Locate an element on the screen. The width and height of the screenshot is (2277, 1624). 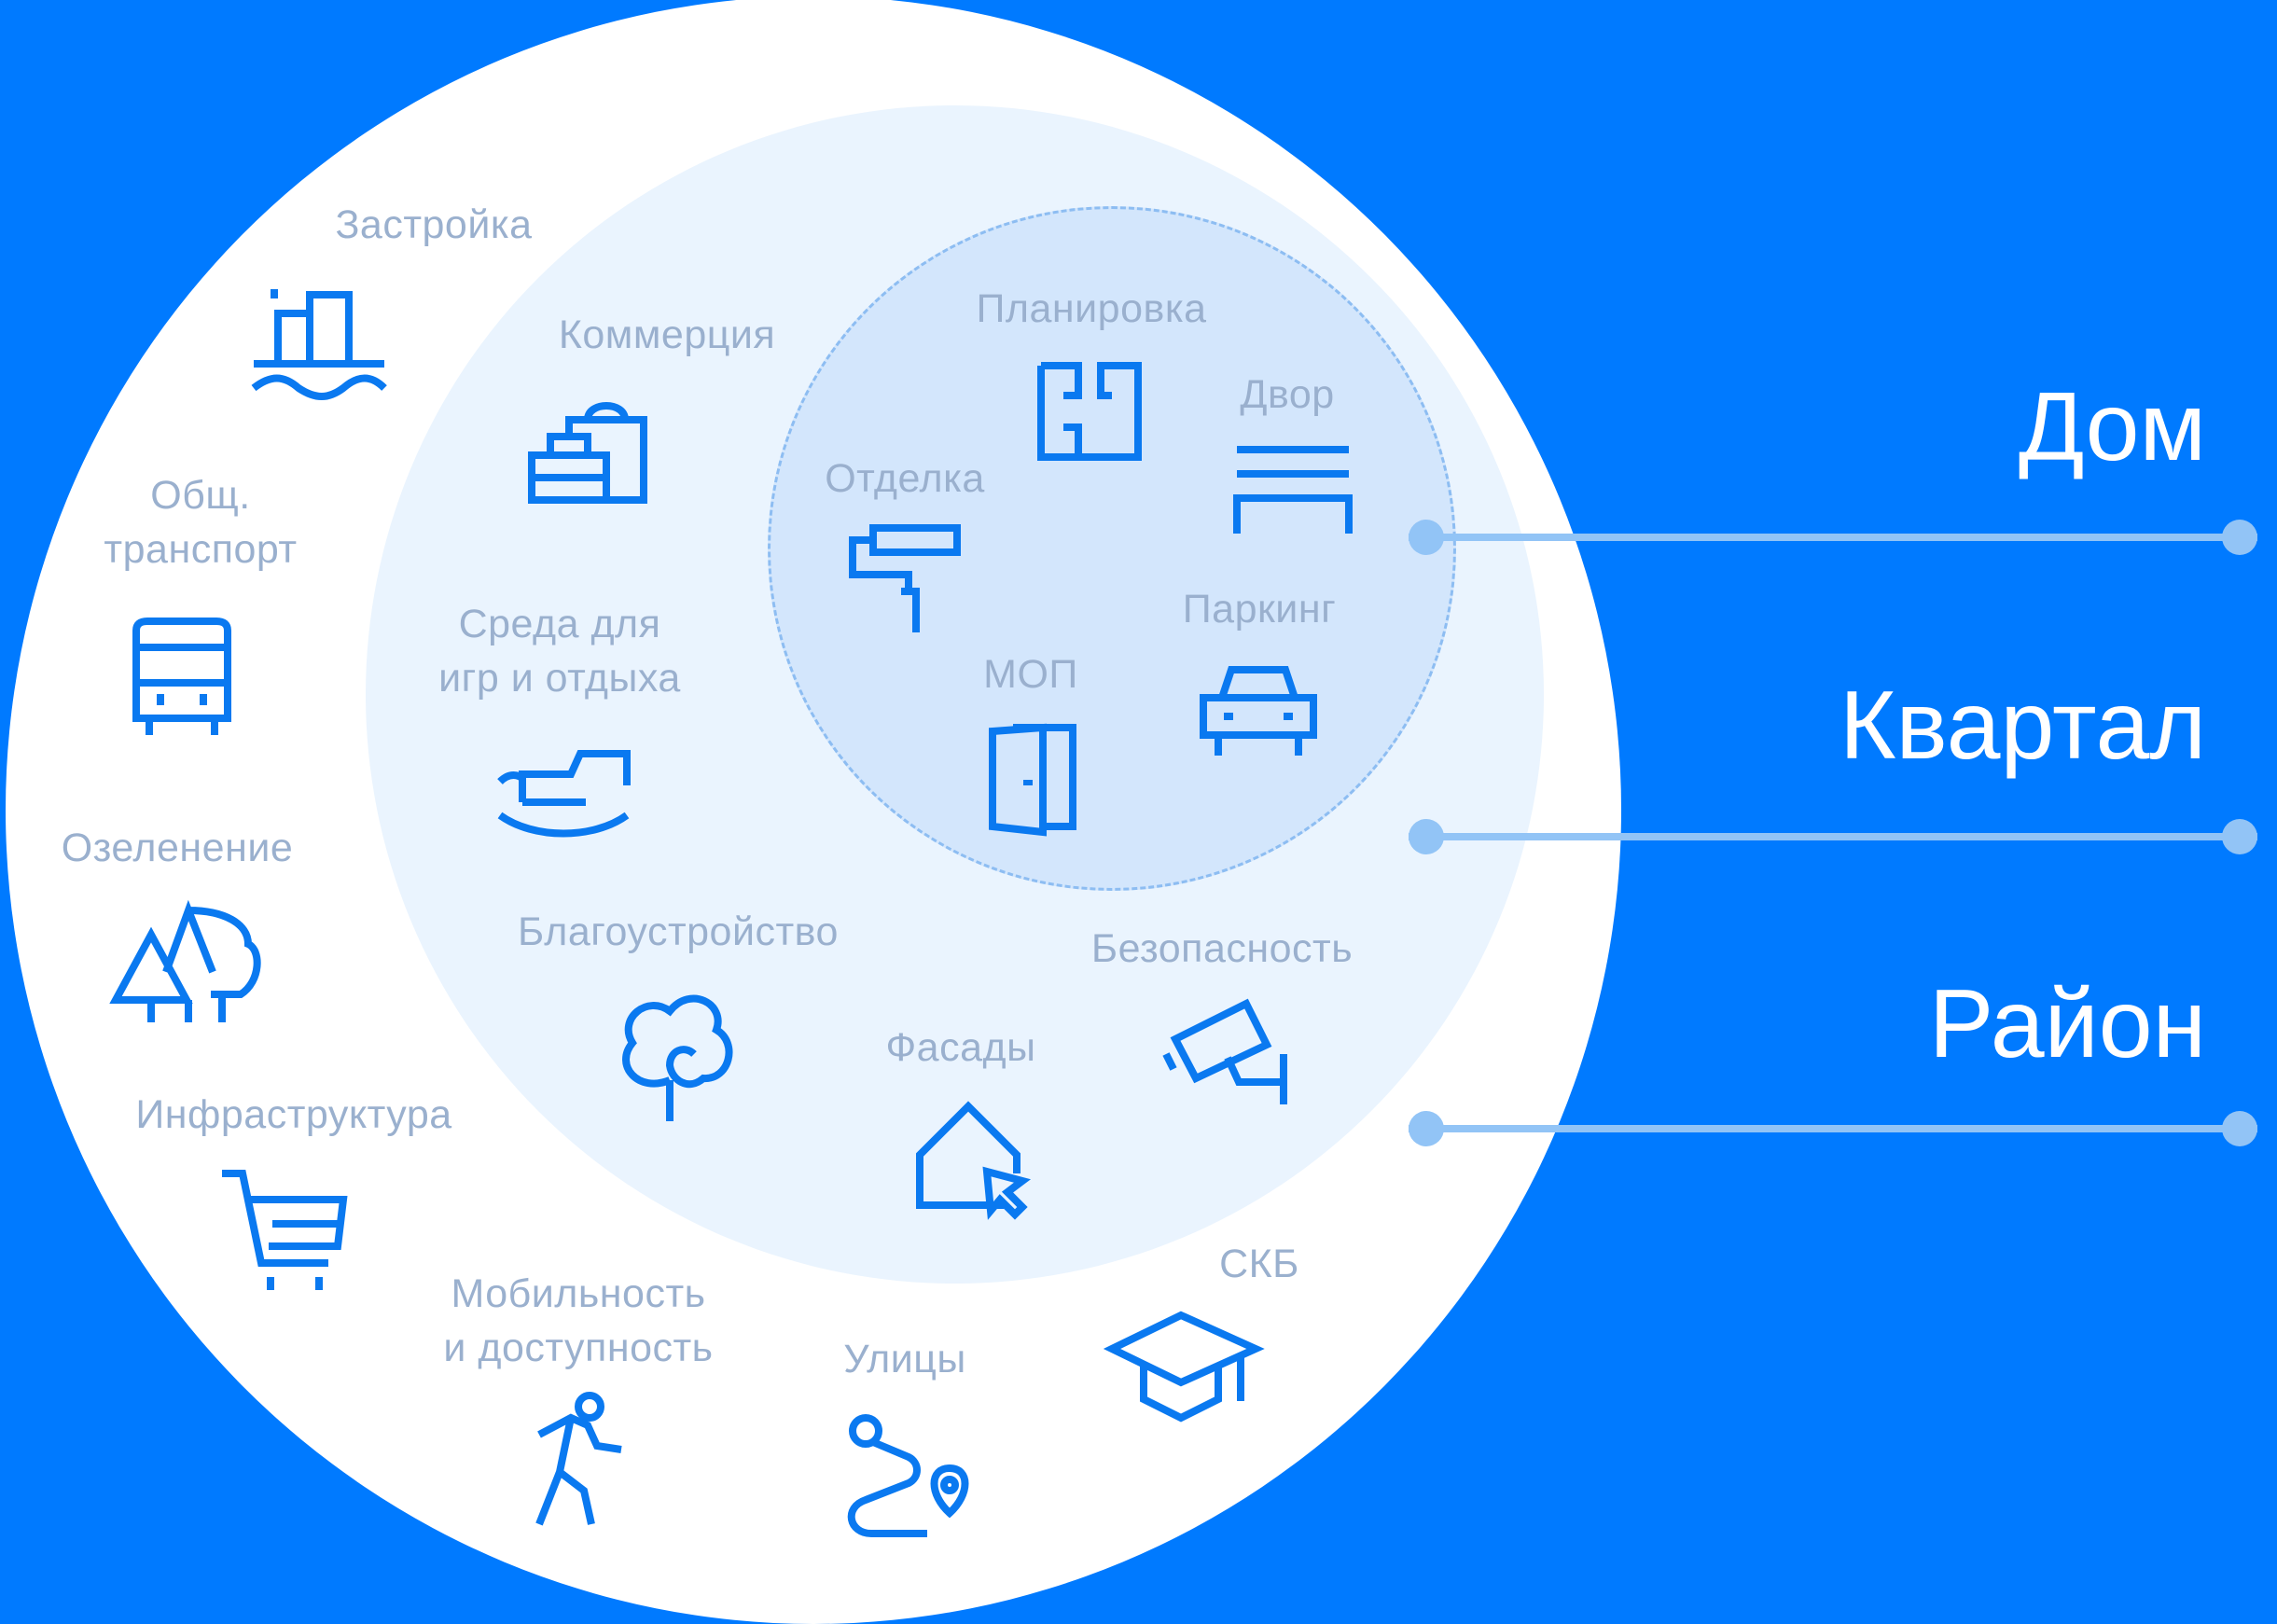
category-label-greening: Озеленение is located at coordinates (177, 848).